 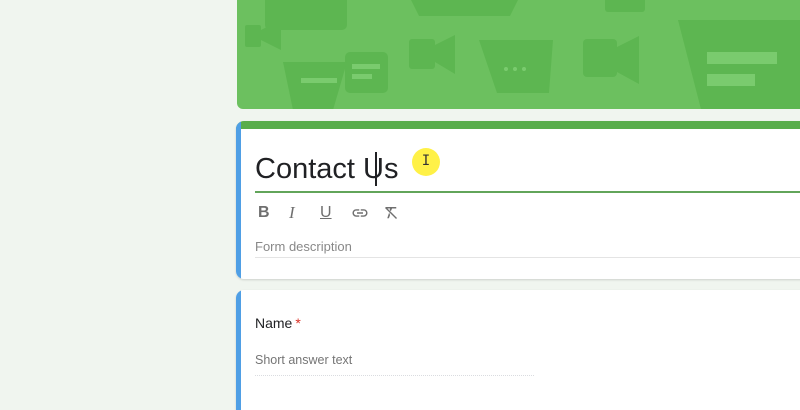 I want to click on required-asterisk: *, so click(x=298, y=323).